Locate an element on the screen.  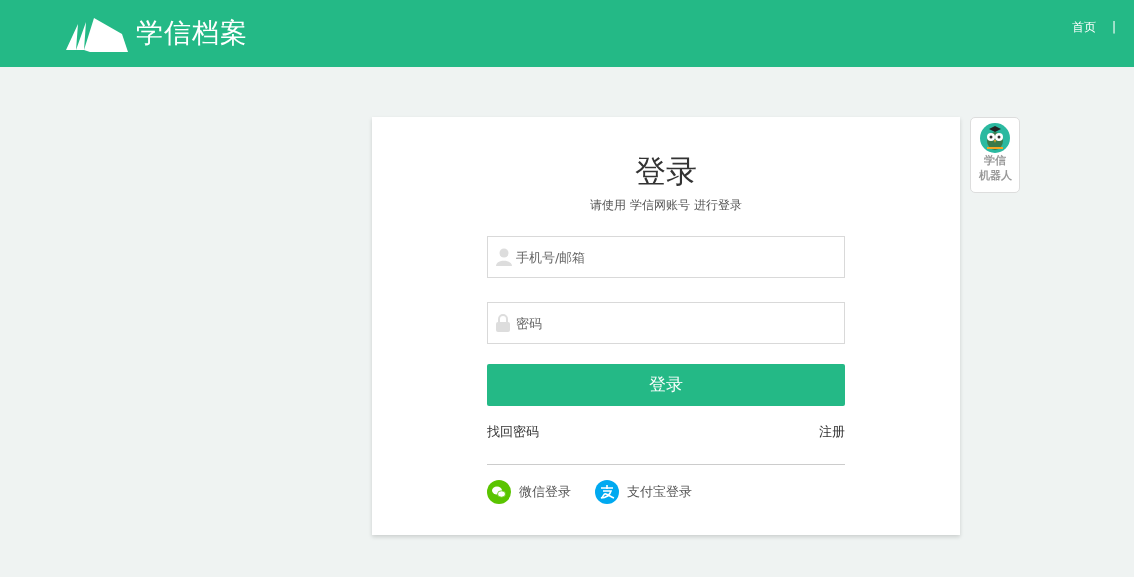
account-field: 手机号/邮箱 is located at coordinates (666, 257).